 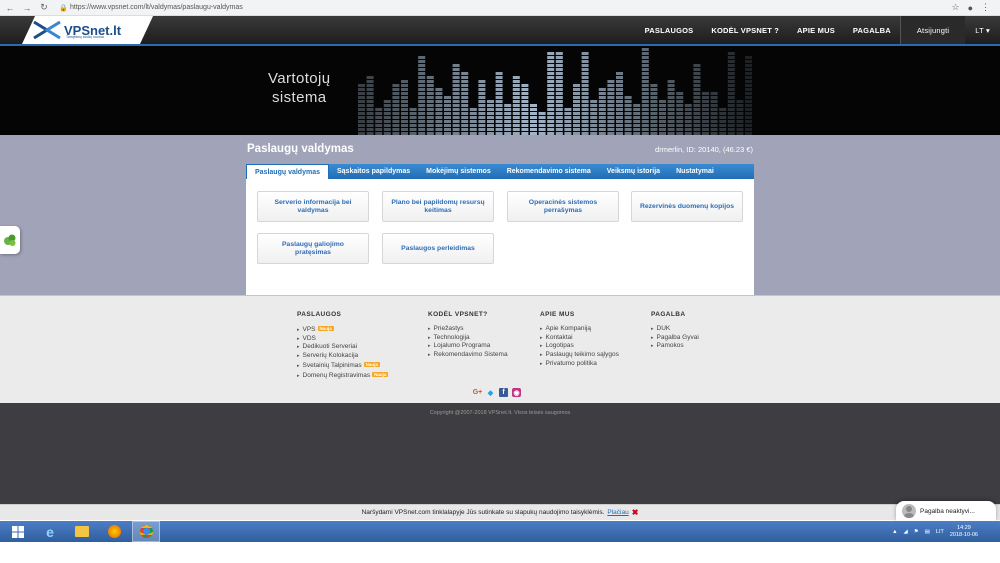 What do you see at coordinates (343, 376) in the screenshot?
I see `footer-link-domains: Domenų RegistravimasNauja` at bounding box center [343, 376].